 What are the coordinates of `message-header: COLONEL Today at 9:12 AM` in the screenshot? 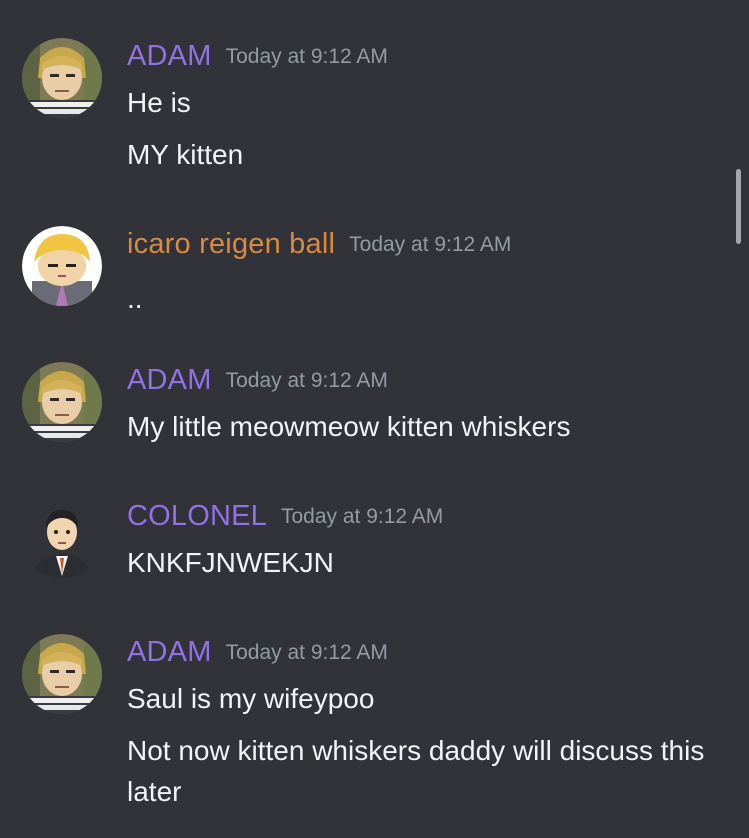 It's located at (285, 516).